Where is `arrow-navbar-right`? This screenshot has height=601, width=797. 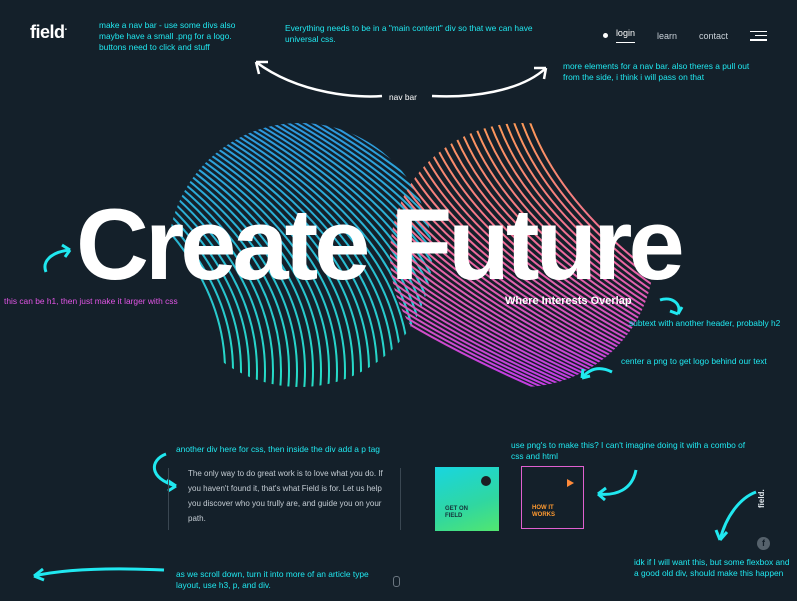
arrow-navbar-right is located at coordinates (489, 82).